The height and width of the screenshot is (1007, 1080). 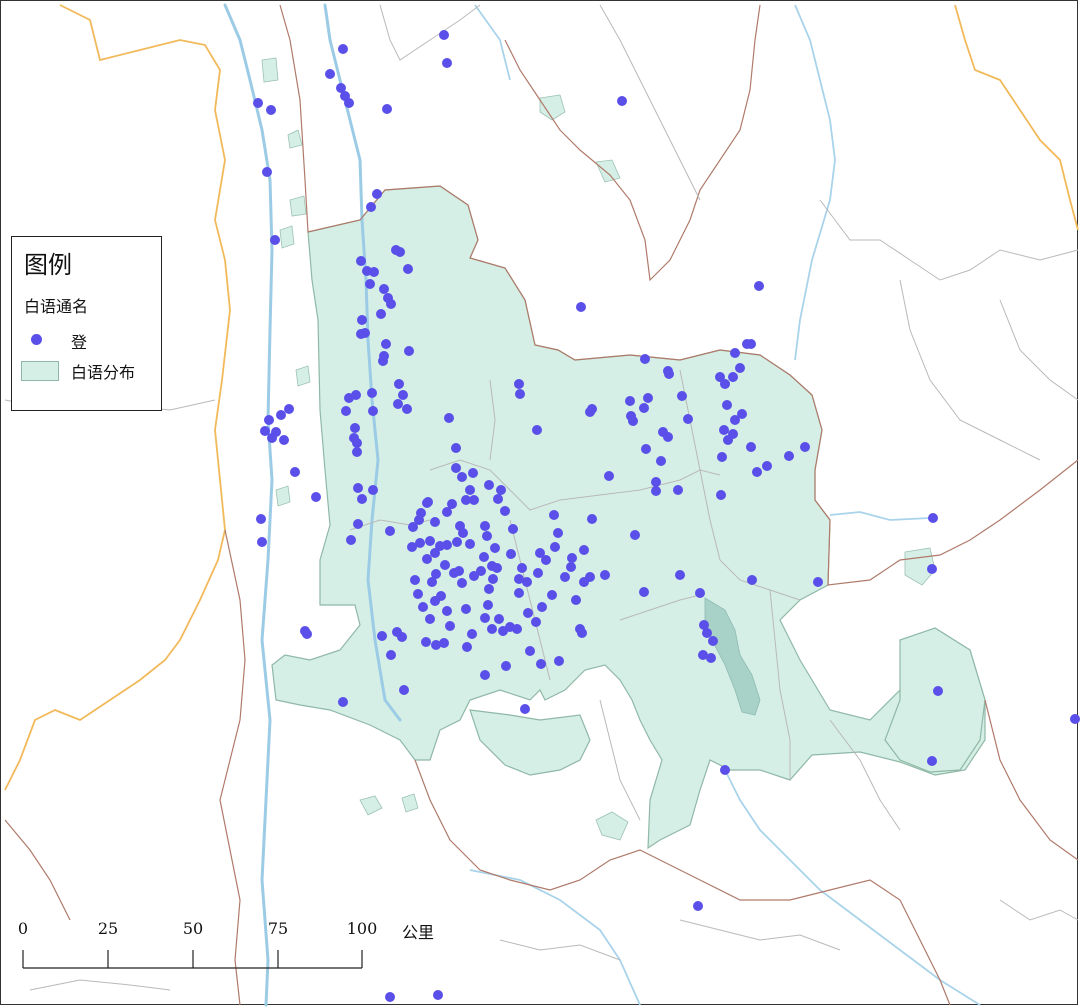 What do you see at coordinates (530, 742) in the screenshot?
I see `bai-southwest-lobe` at bounding box center [530, 742].